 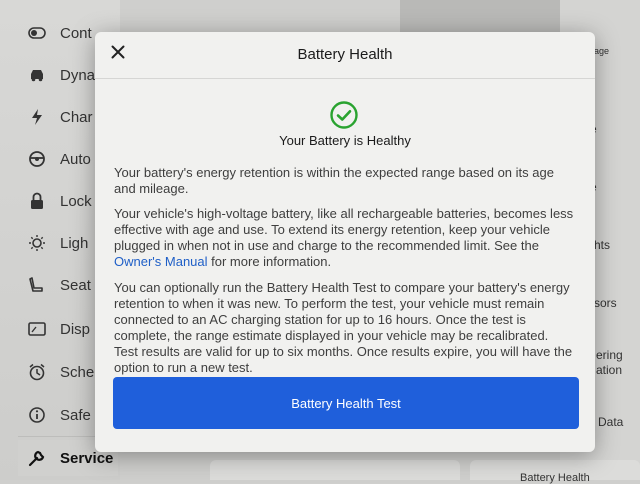 I want to click on sidebar-item-seats: Seat, so click(x=59, y=285).